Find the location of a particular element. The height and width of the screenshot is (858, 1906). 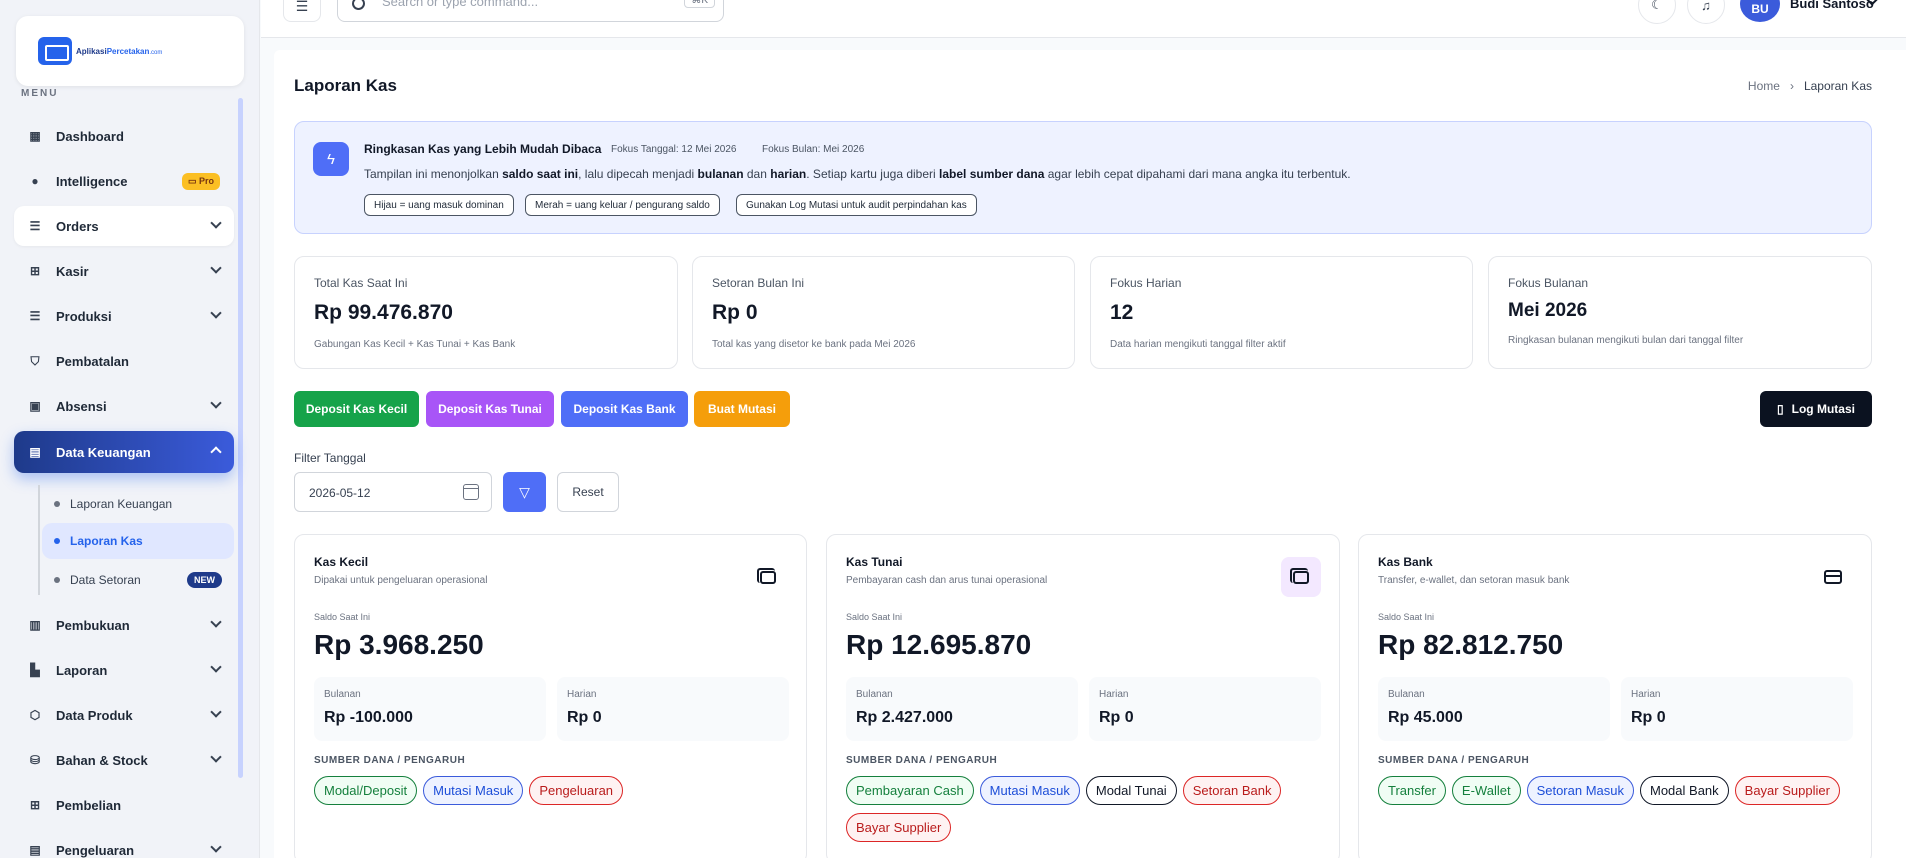

sidebar-scrollbar is located at coordinates (240, 438).